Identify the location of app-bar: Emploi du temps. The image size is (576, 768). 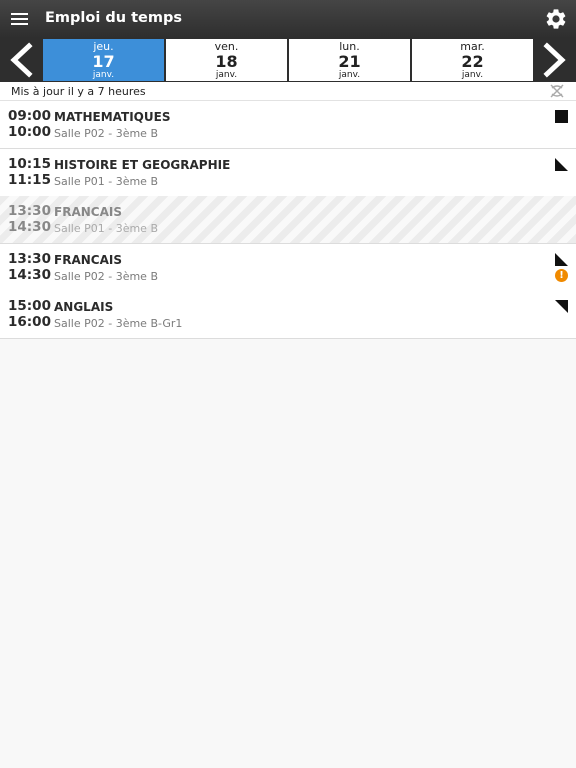
(288, 19).